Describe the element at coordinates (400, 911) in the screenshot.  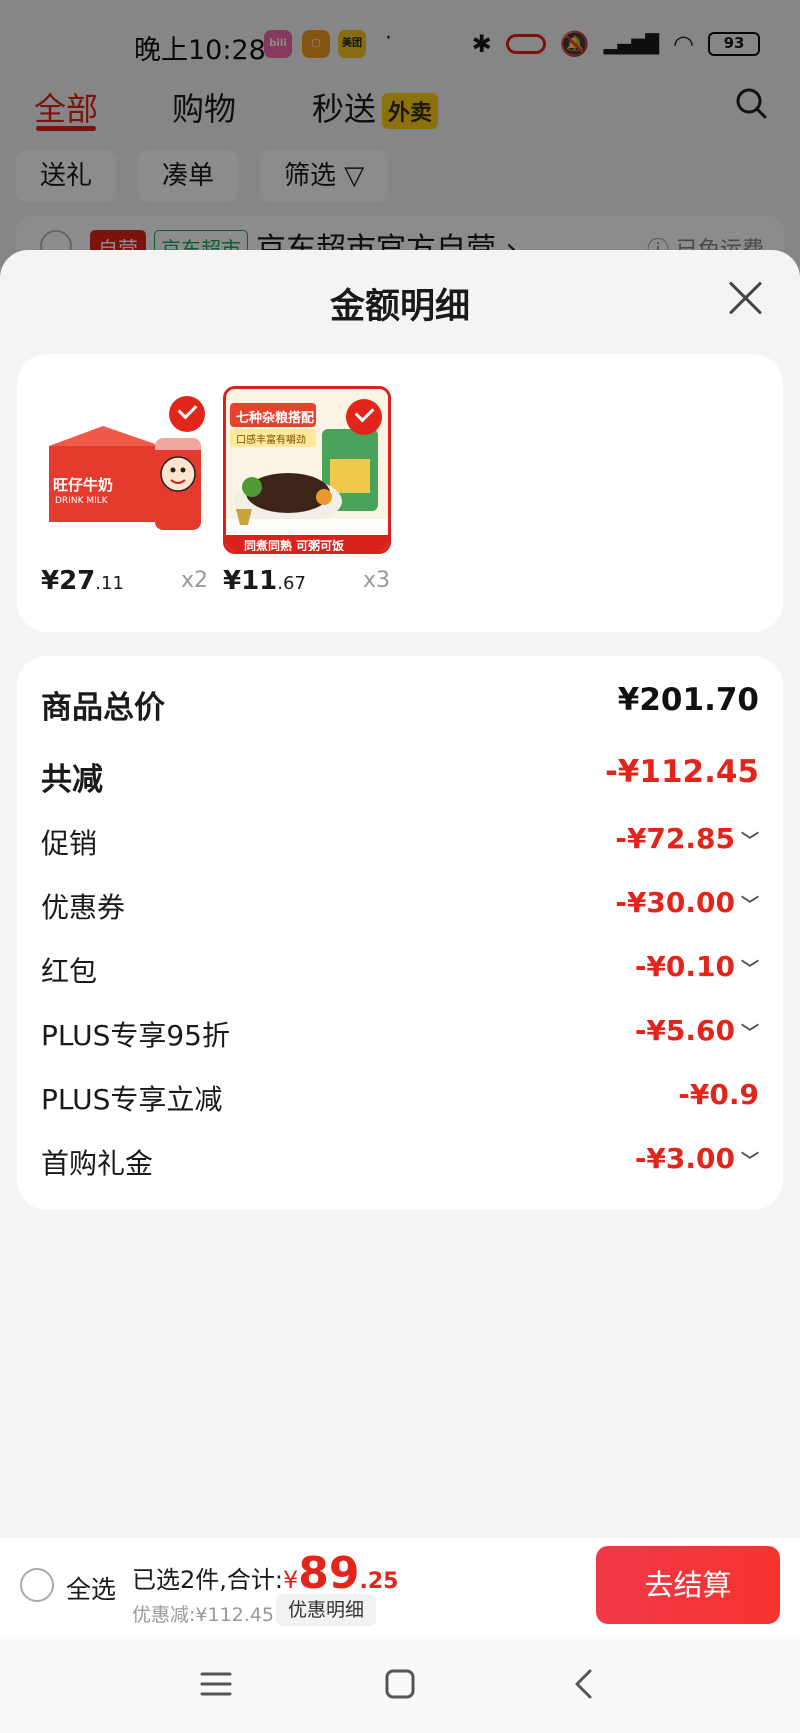
I see `discount-row-coupon: 优惠券 -¥30.00 ﹀` at that location.